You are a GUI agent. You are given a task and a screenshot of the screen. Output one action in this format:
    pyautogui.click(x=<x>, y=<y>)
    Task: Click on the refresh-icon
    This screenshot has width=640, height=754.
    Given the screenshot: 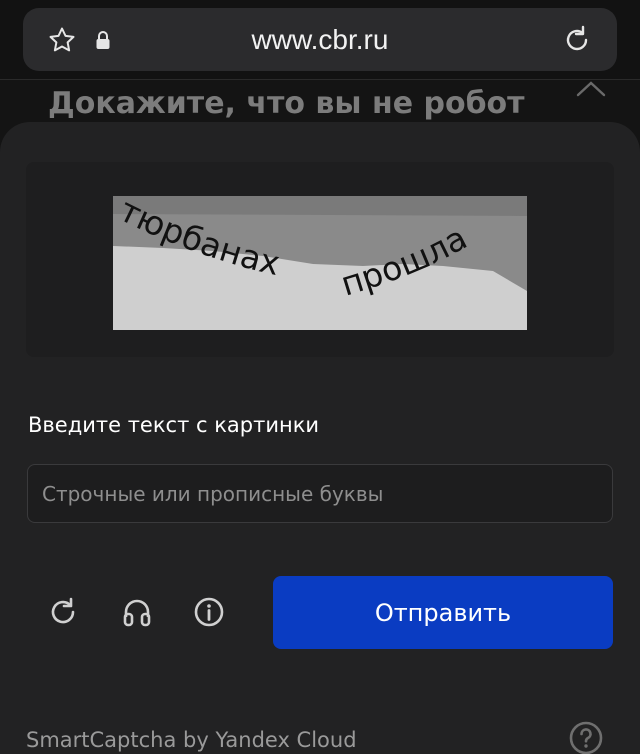 What is the action you would take?
    pyautogui.click(x=63, y=612)
    